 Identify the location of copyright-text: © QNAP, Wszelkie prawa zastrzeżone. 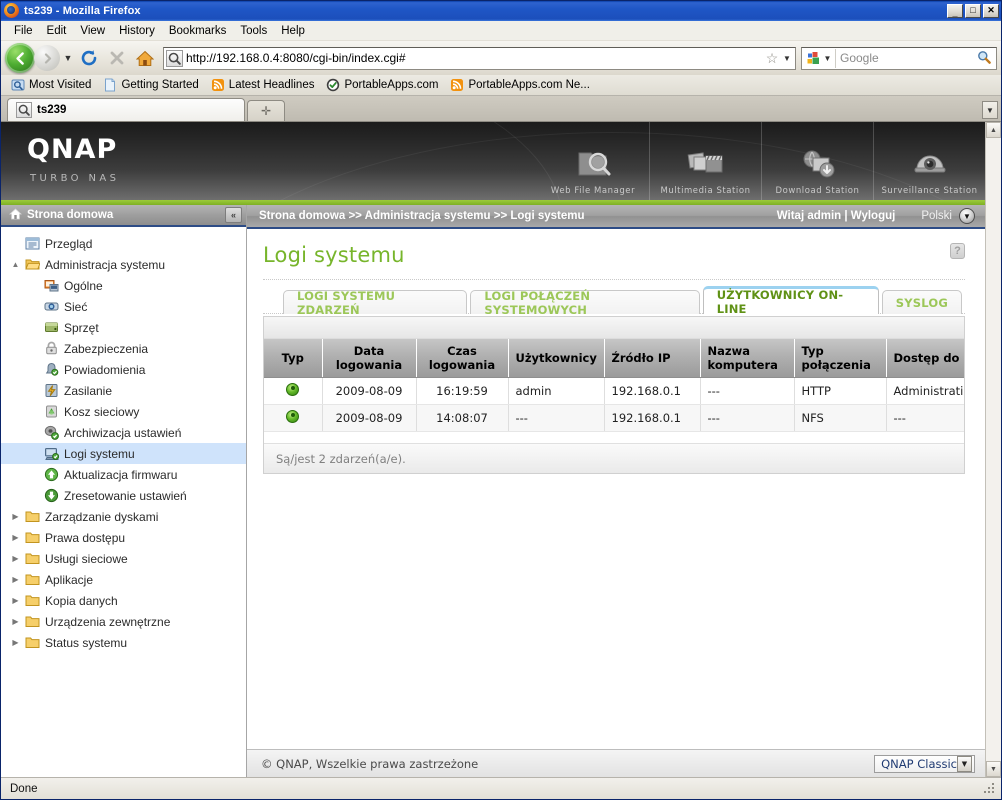
(370, 763).